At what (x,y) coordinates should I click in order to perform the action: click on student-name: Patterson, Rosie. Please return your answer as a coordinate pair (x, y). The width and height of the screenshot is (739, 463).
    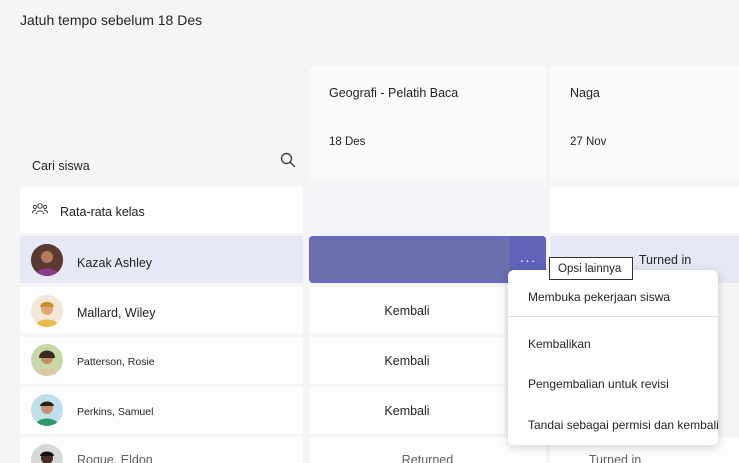
    Looking at the image, I should click on (116, 362).